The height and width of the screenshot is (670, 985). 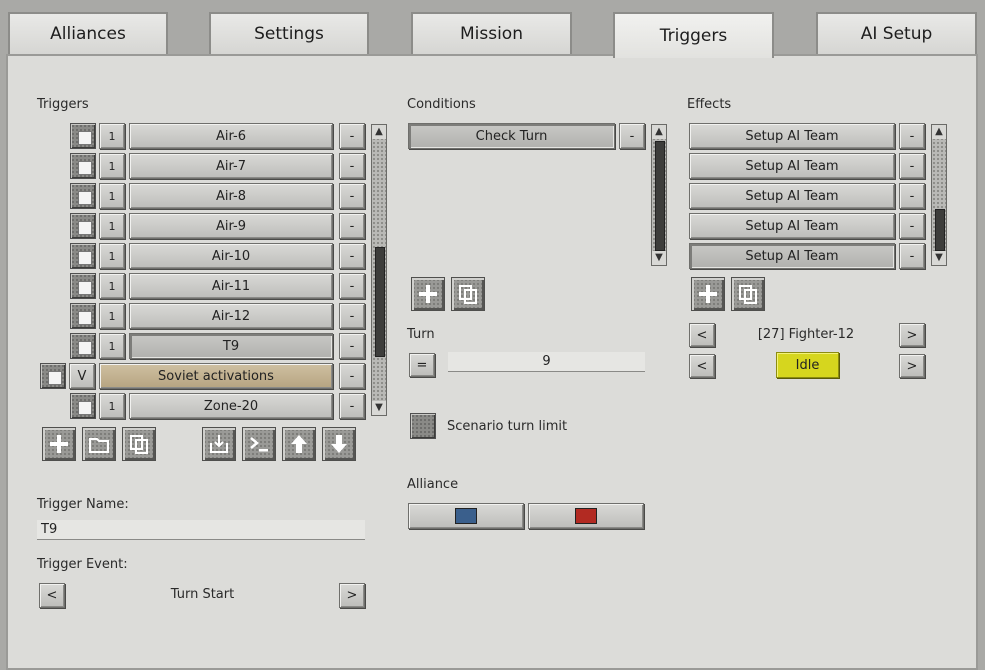 I want to click on folder-trigger-button, so click(x=99, y=444).